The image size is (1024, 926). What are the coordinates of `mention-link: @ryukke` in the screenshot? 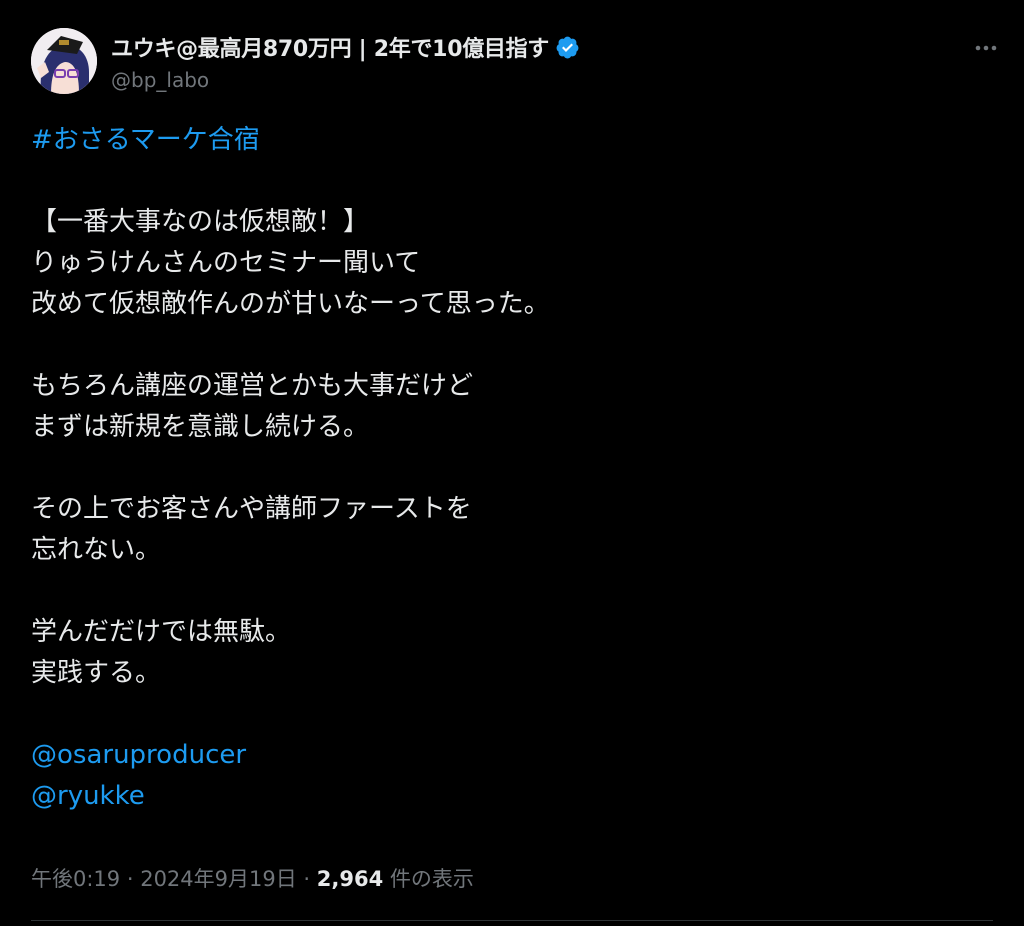 It's located at (511, 796).